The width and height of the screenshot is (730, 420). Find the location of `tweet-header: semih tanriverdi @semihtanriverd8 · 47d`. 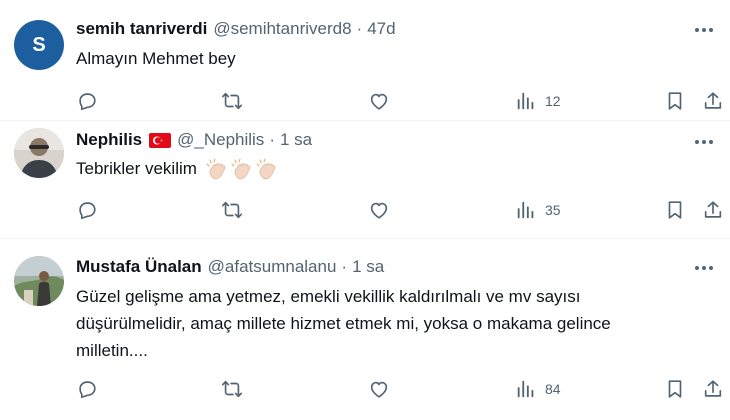

tweet-header: semih tanriverdi @semihtanriverd8 · 47d is located at coordinates (236, 29).